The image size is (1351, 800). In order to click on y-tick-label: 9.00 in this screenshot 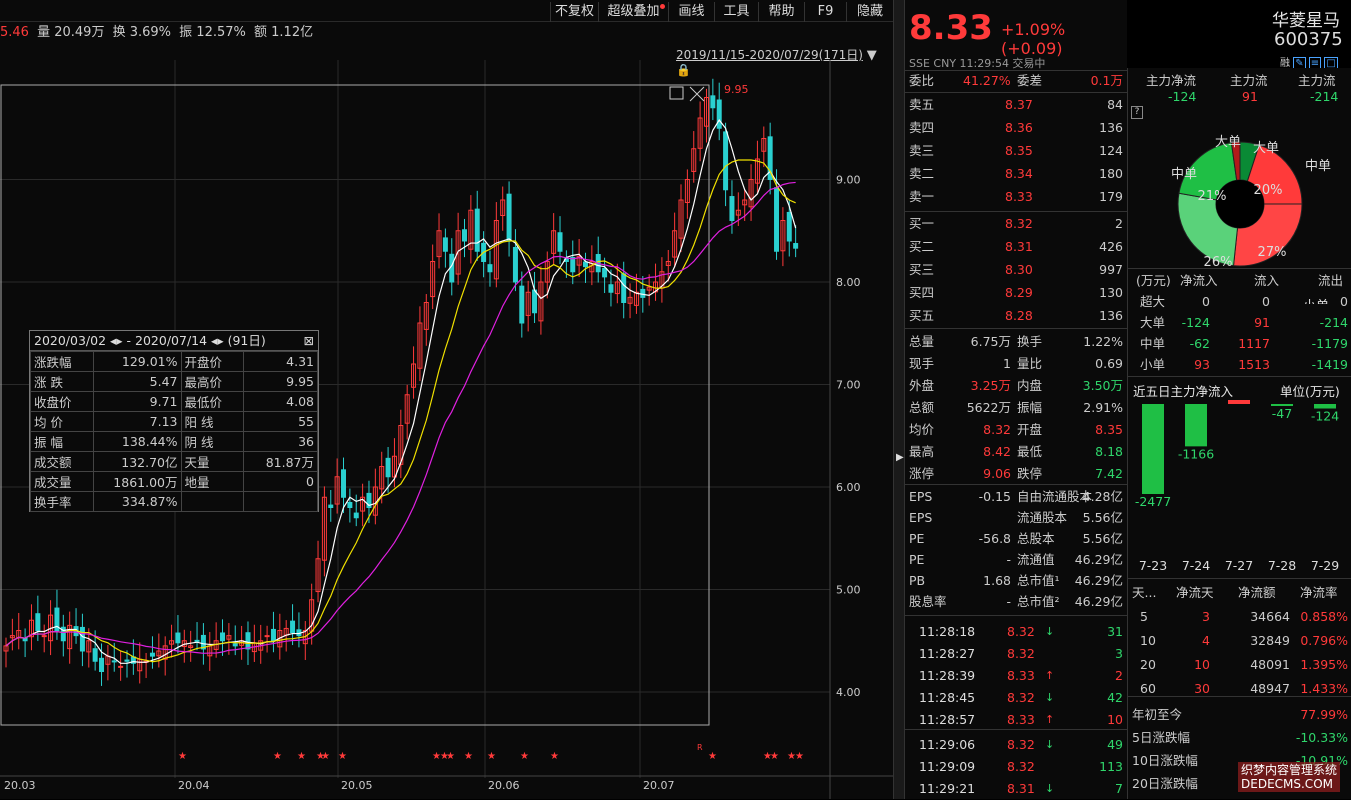, I will do `click(848, 180)`.